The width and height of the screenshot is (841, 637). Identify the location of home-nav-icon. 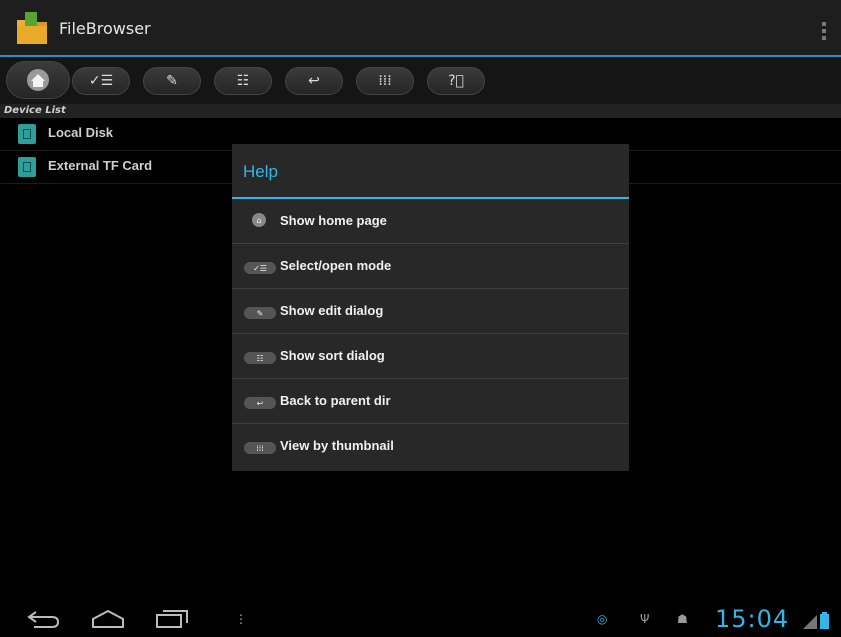
(108, 619).